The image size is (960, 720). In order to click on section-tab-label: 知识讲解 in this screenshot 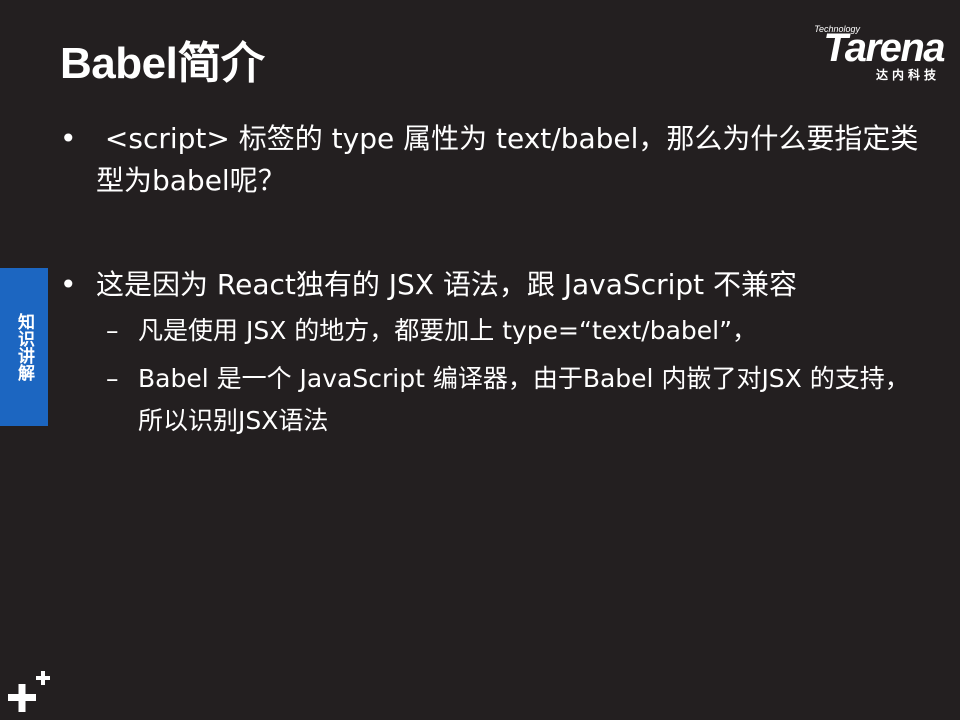, I will do `click(24, 347)`.